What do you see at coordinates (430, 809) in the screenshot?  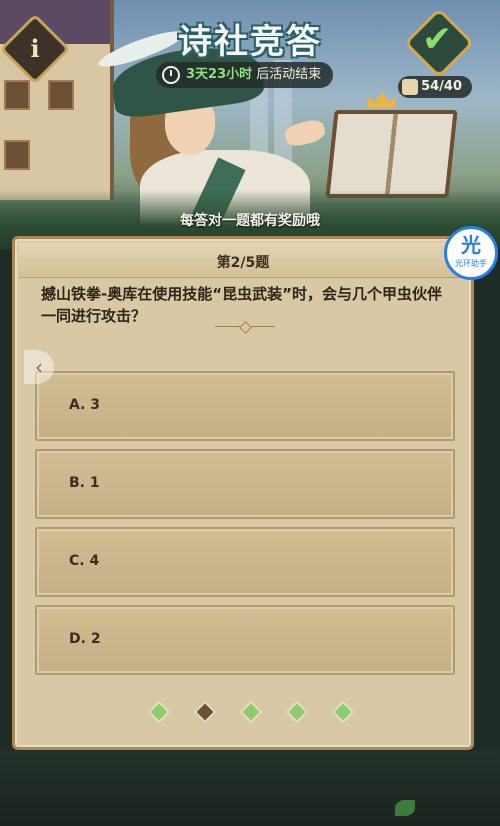 I see `watermark-logo` at bounding box center [430, 809].